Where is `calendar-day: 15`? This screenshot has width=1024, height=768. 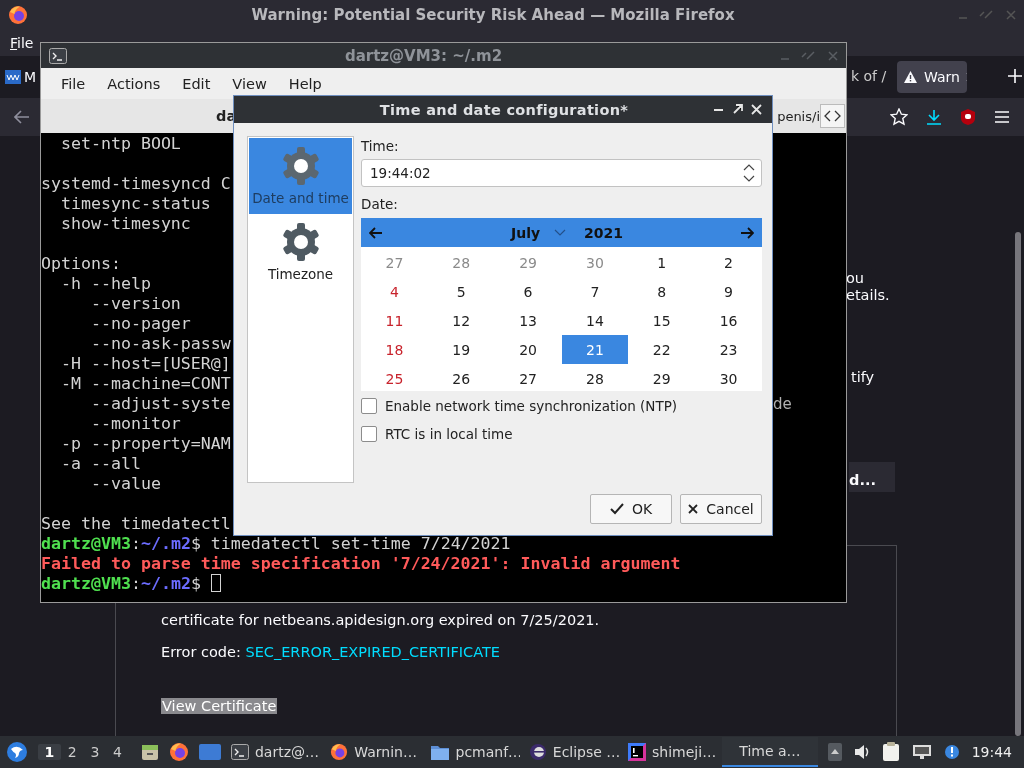
calendar-day: 15 is located at coordinates (662, 320).